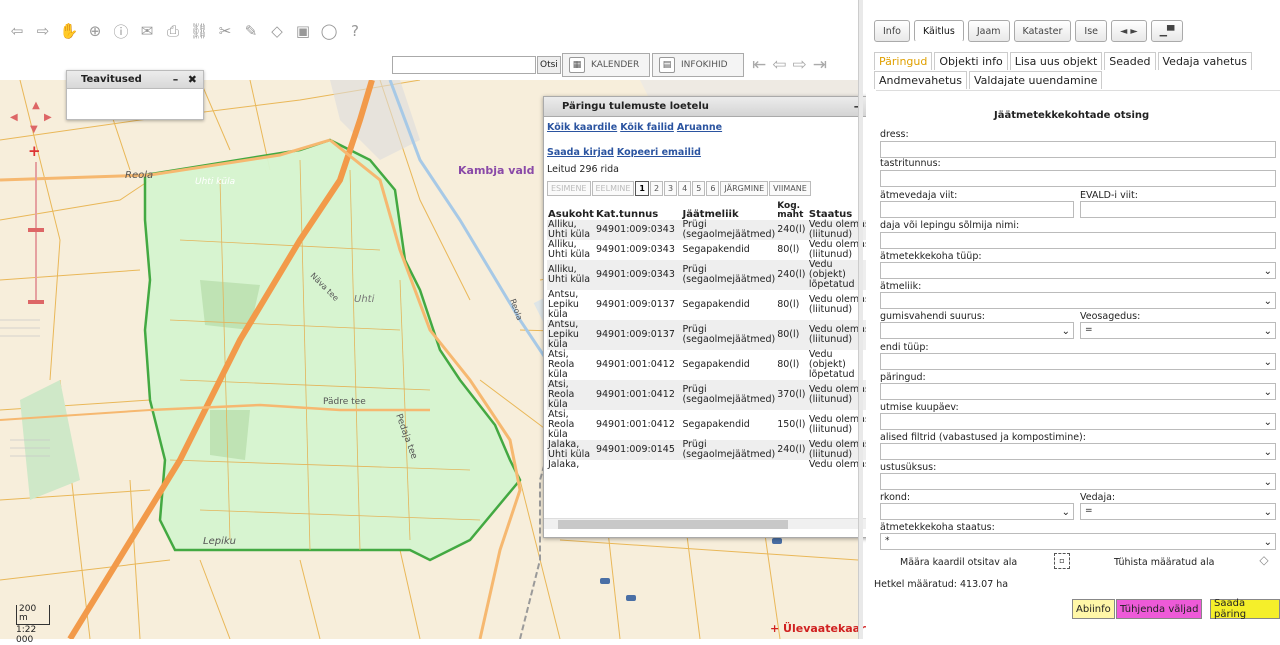  Describe the element at coordinates (355, 31) in the screenshot. I see `help-icon: ?` at that location.